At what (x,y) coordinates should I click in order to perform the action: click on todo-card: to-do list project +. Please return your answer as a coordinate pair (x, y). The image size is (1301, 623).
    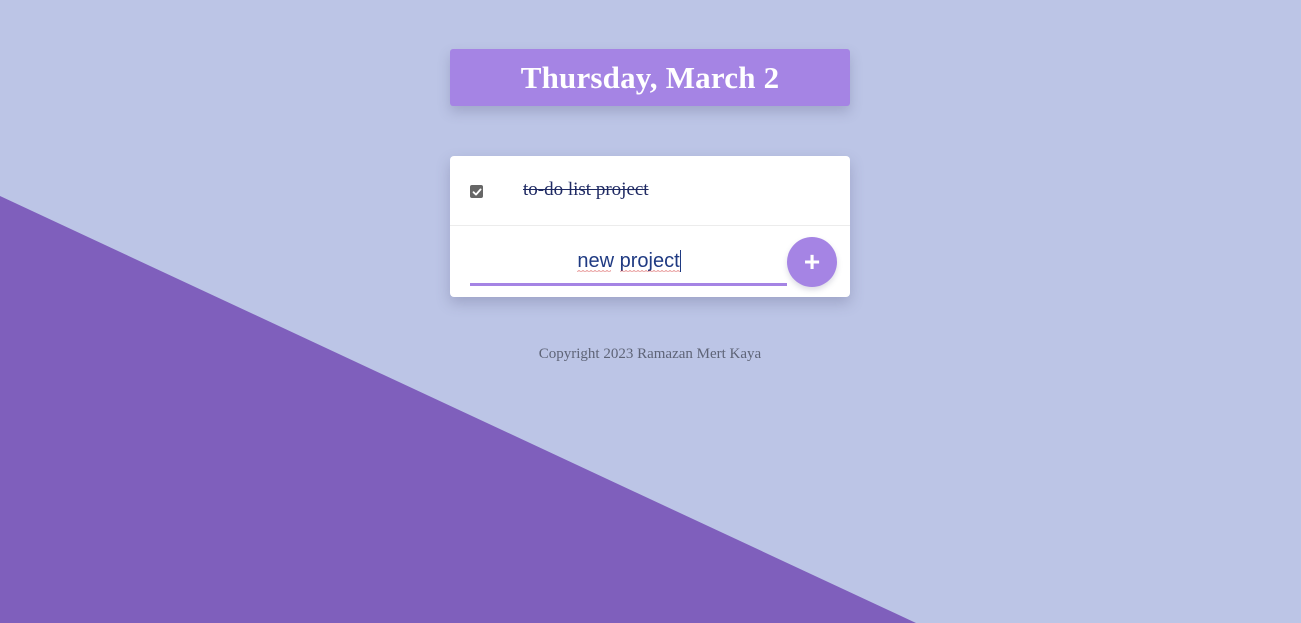
    Looking at the image, I should click on (650, 226).